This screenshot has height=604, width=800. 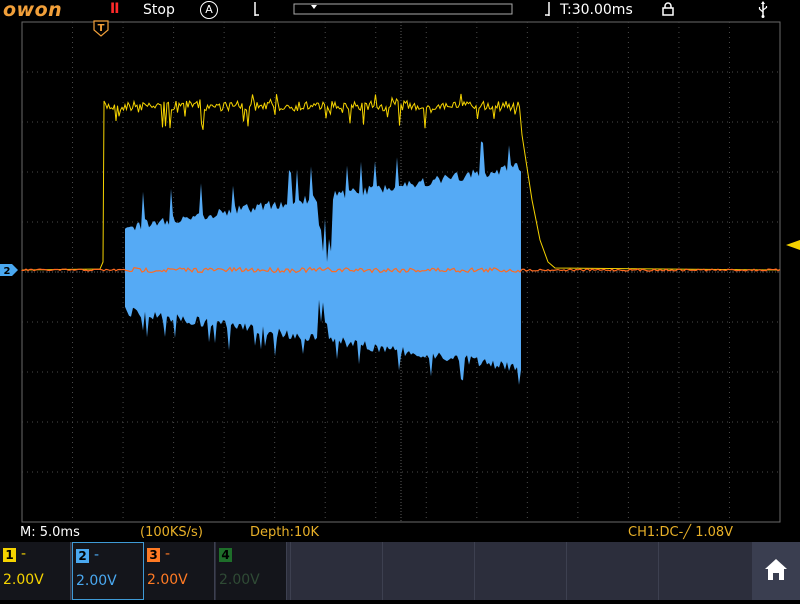 What do you see at coordinates (668, 9) in the screenshot?
I see `lock-icon` at bounding box center [668, 9].